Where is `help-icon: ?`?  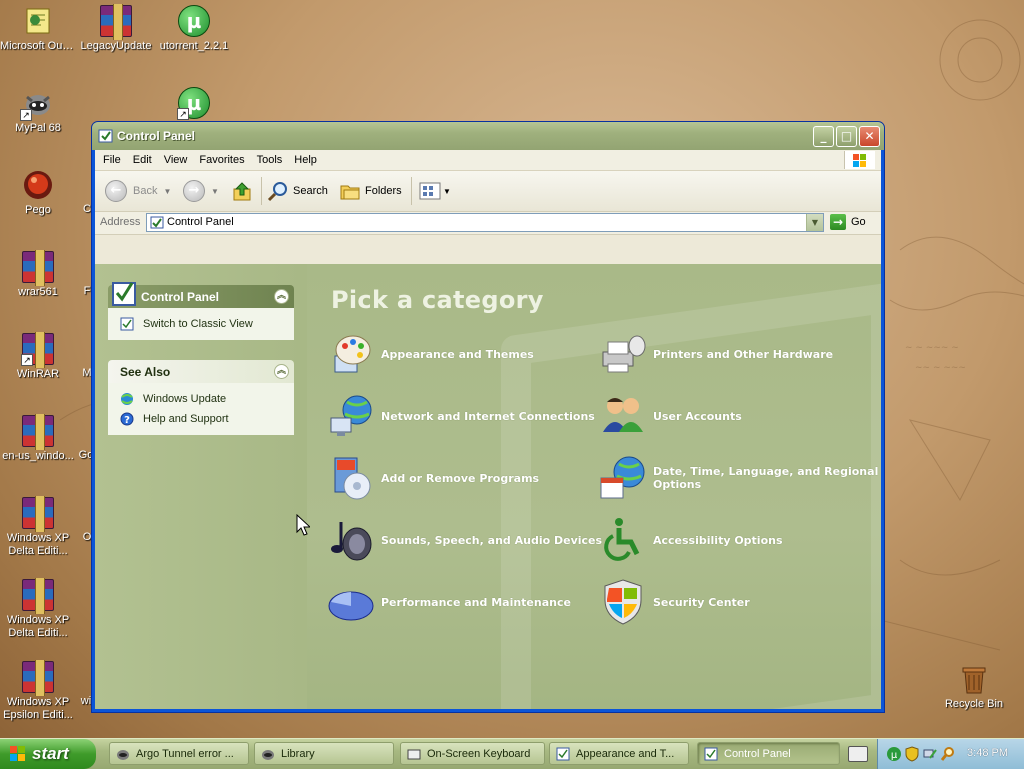 help-icon: ? is located at coordinates (127, 419).